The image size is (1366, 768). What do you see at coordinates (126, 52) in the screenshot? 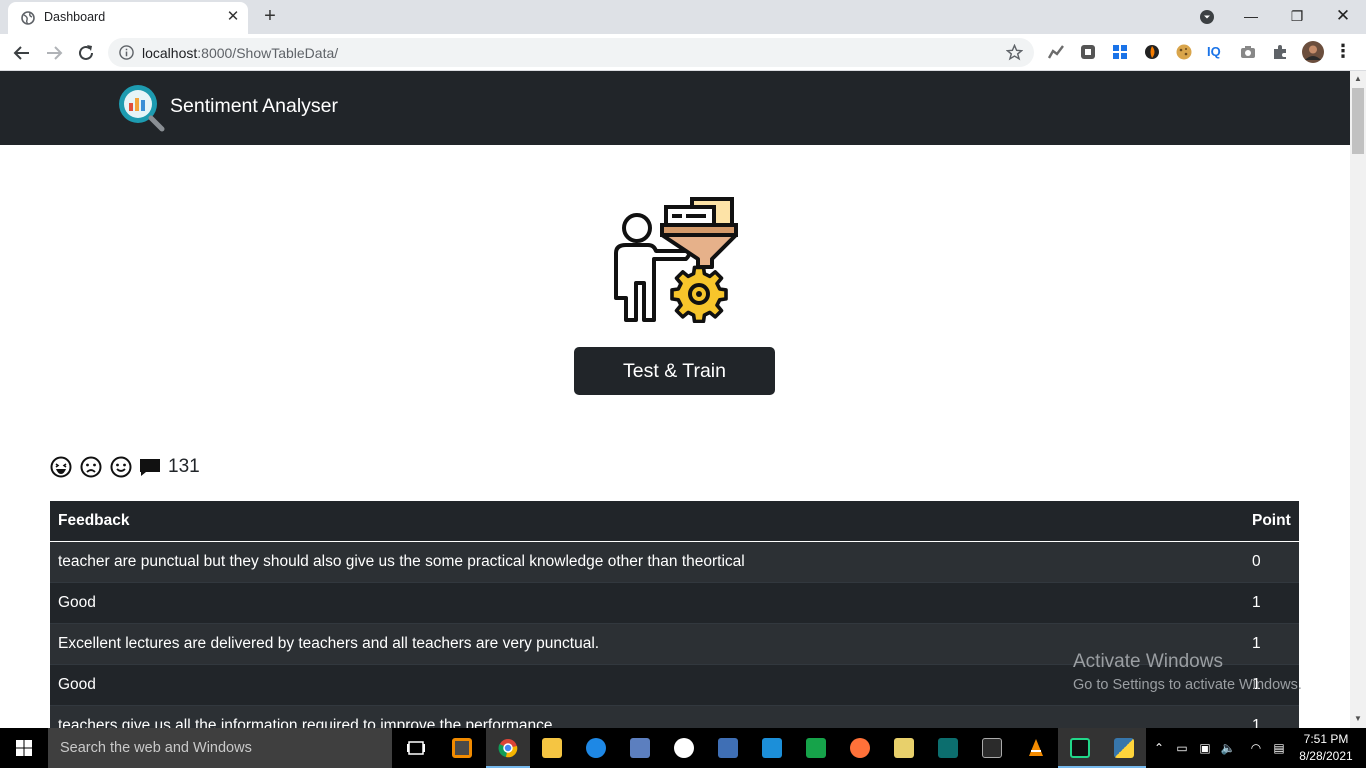
I see `info-icon` at bounding box center [126, 52].